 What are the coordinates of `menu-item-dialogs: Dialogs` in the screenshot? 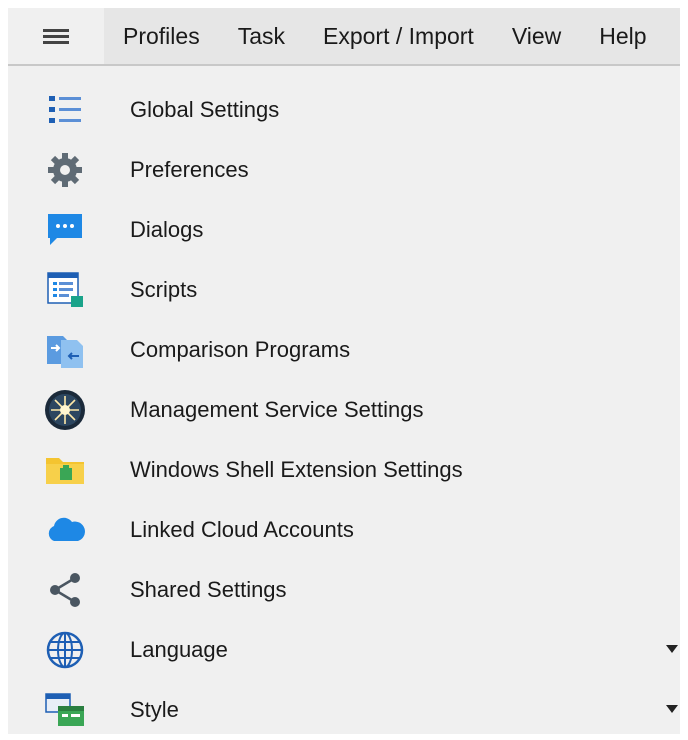 It's located at (344, 230).